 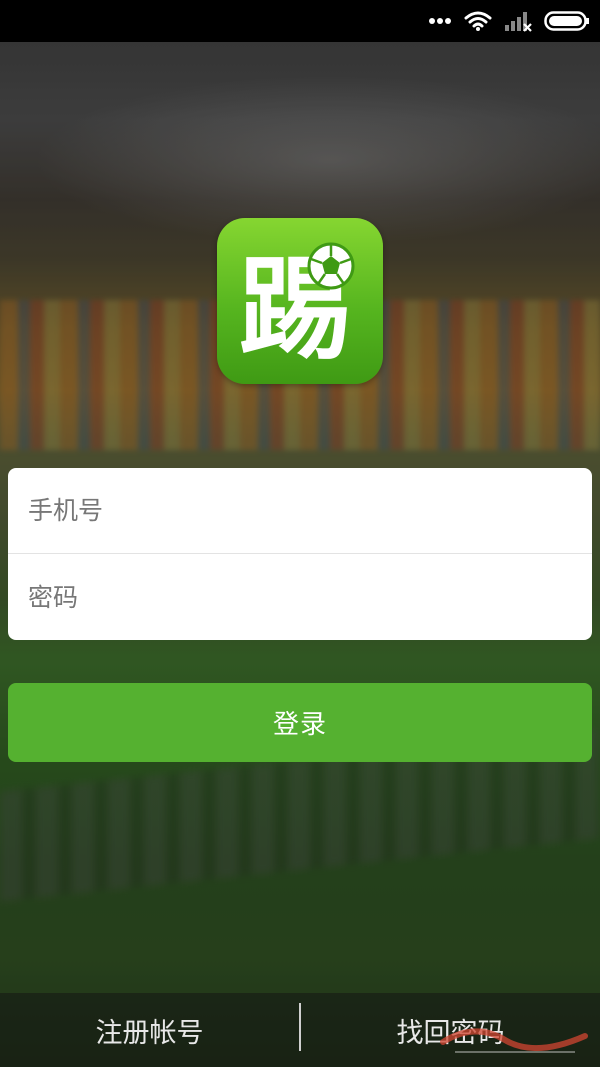 What do you see at coordinates (478, 21) in the screenshot?
I see `wifi-icon` at bounding box center [478, 21].